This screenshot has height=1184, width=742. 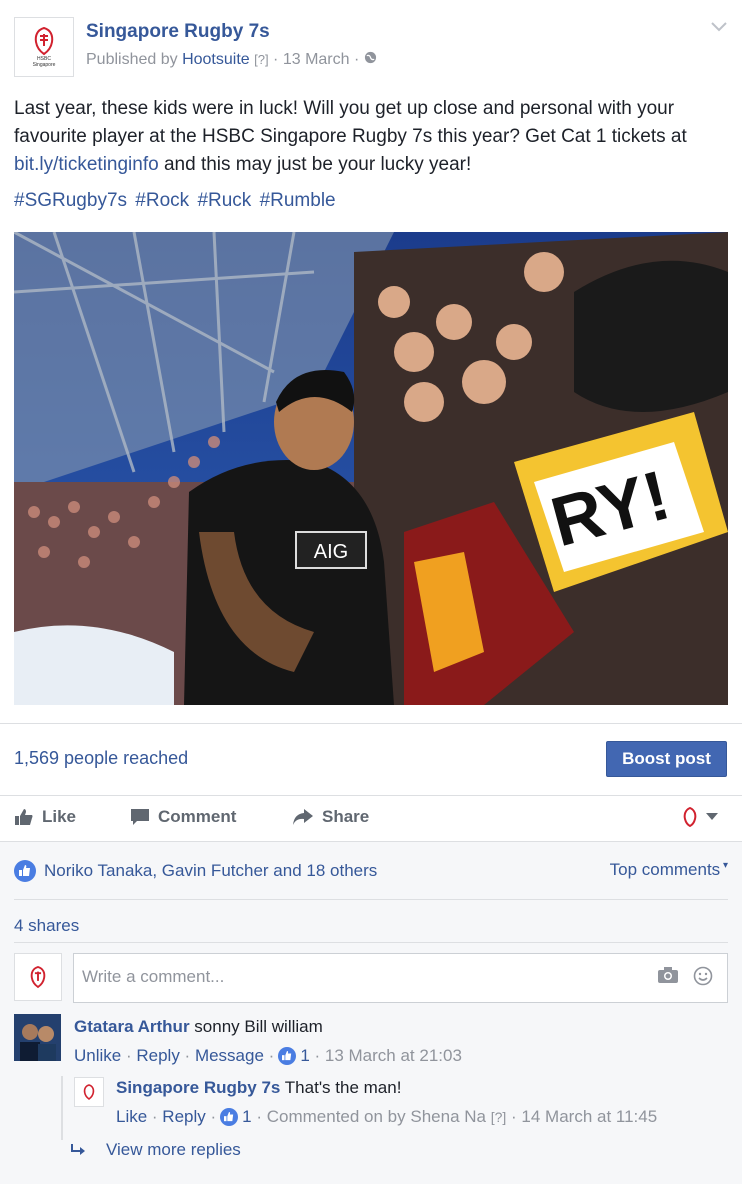 What do you see at coordinates (393, 1056) in the screenshot?
I see `comment-time: 13 March at 21:03` at bounding box center [393, 1056].